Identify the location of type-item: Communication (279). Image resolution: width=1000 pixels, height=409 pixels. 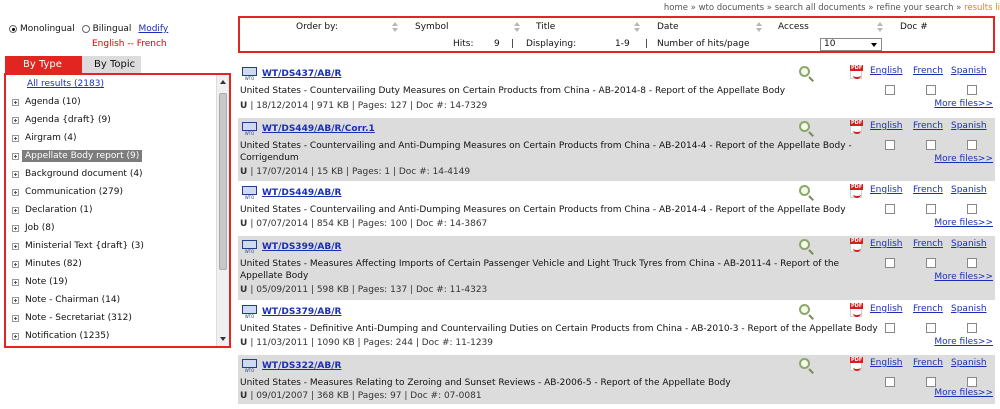
(110, 192).